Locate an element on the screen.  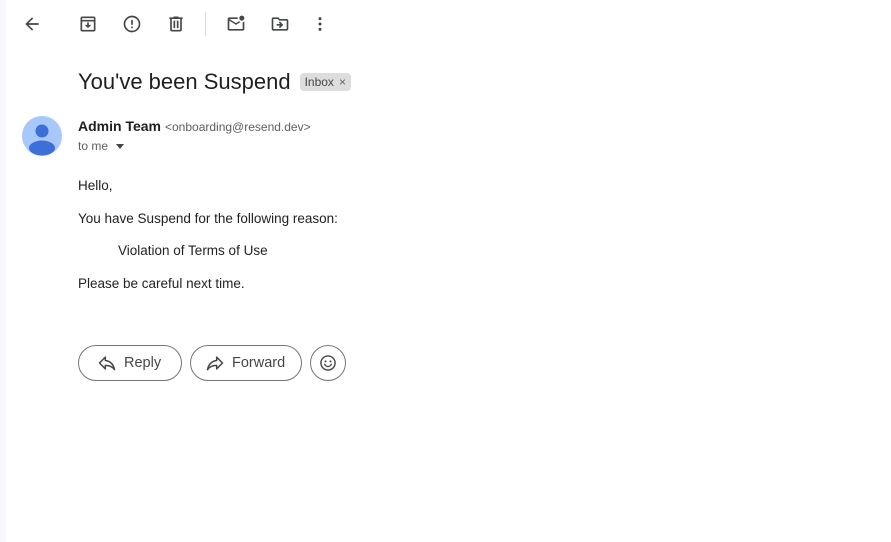
inbox-label-chip: Inbox × is located at coordinates (325, 82).